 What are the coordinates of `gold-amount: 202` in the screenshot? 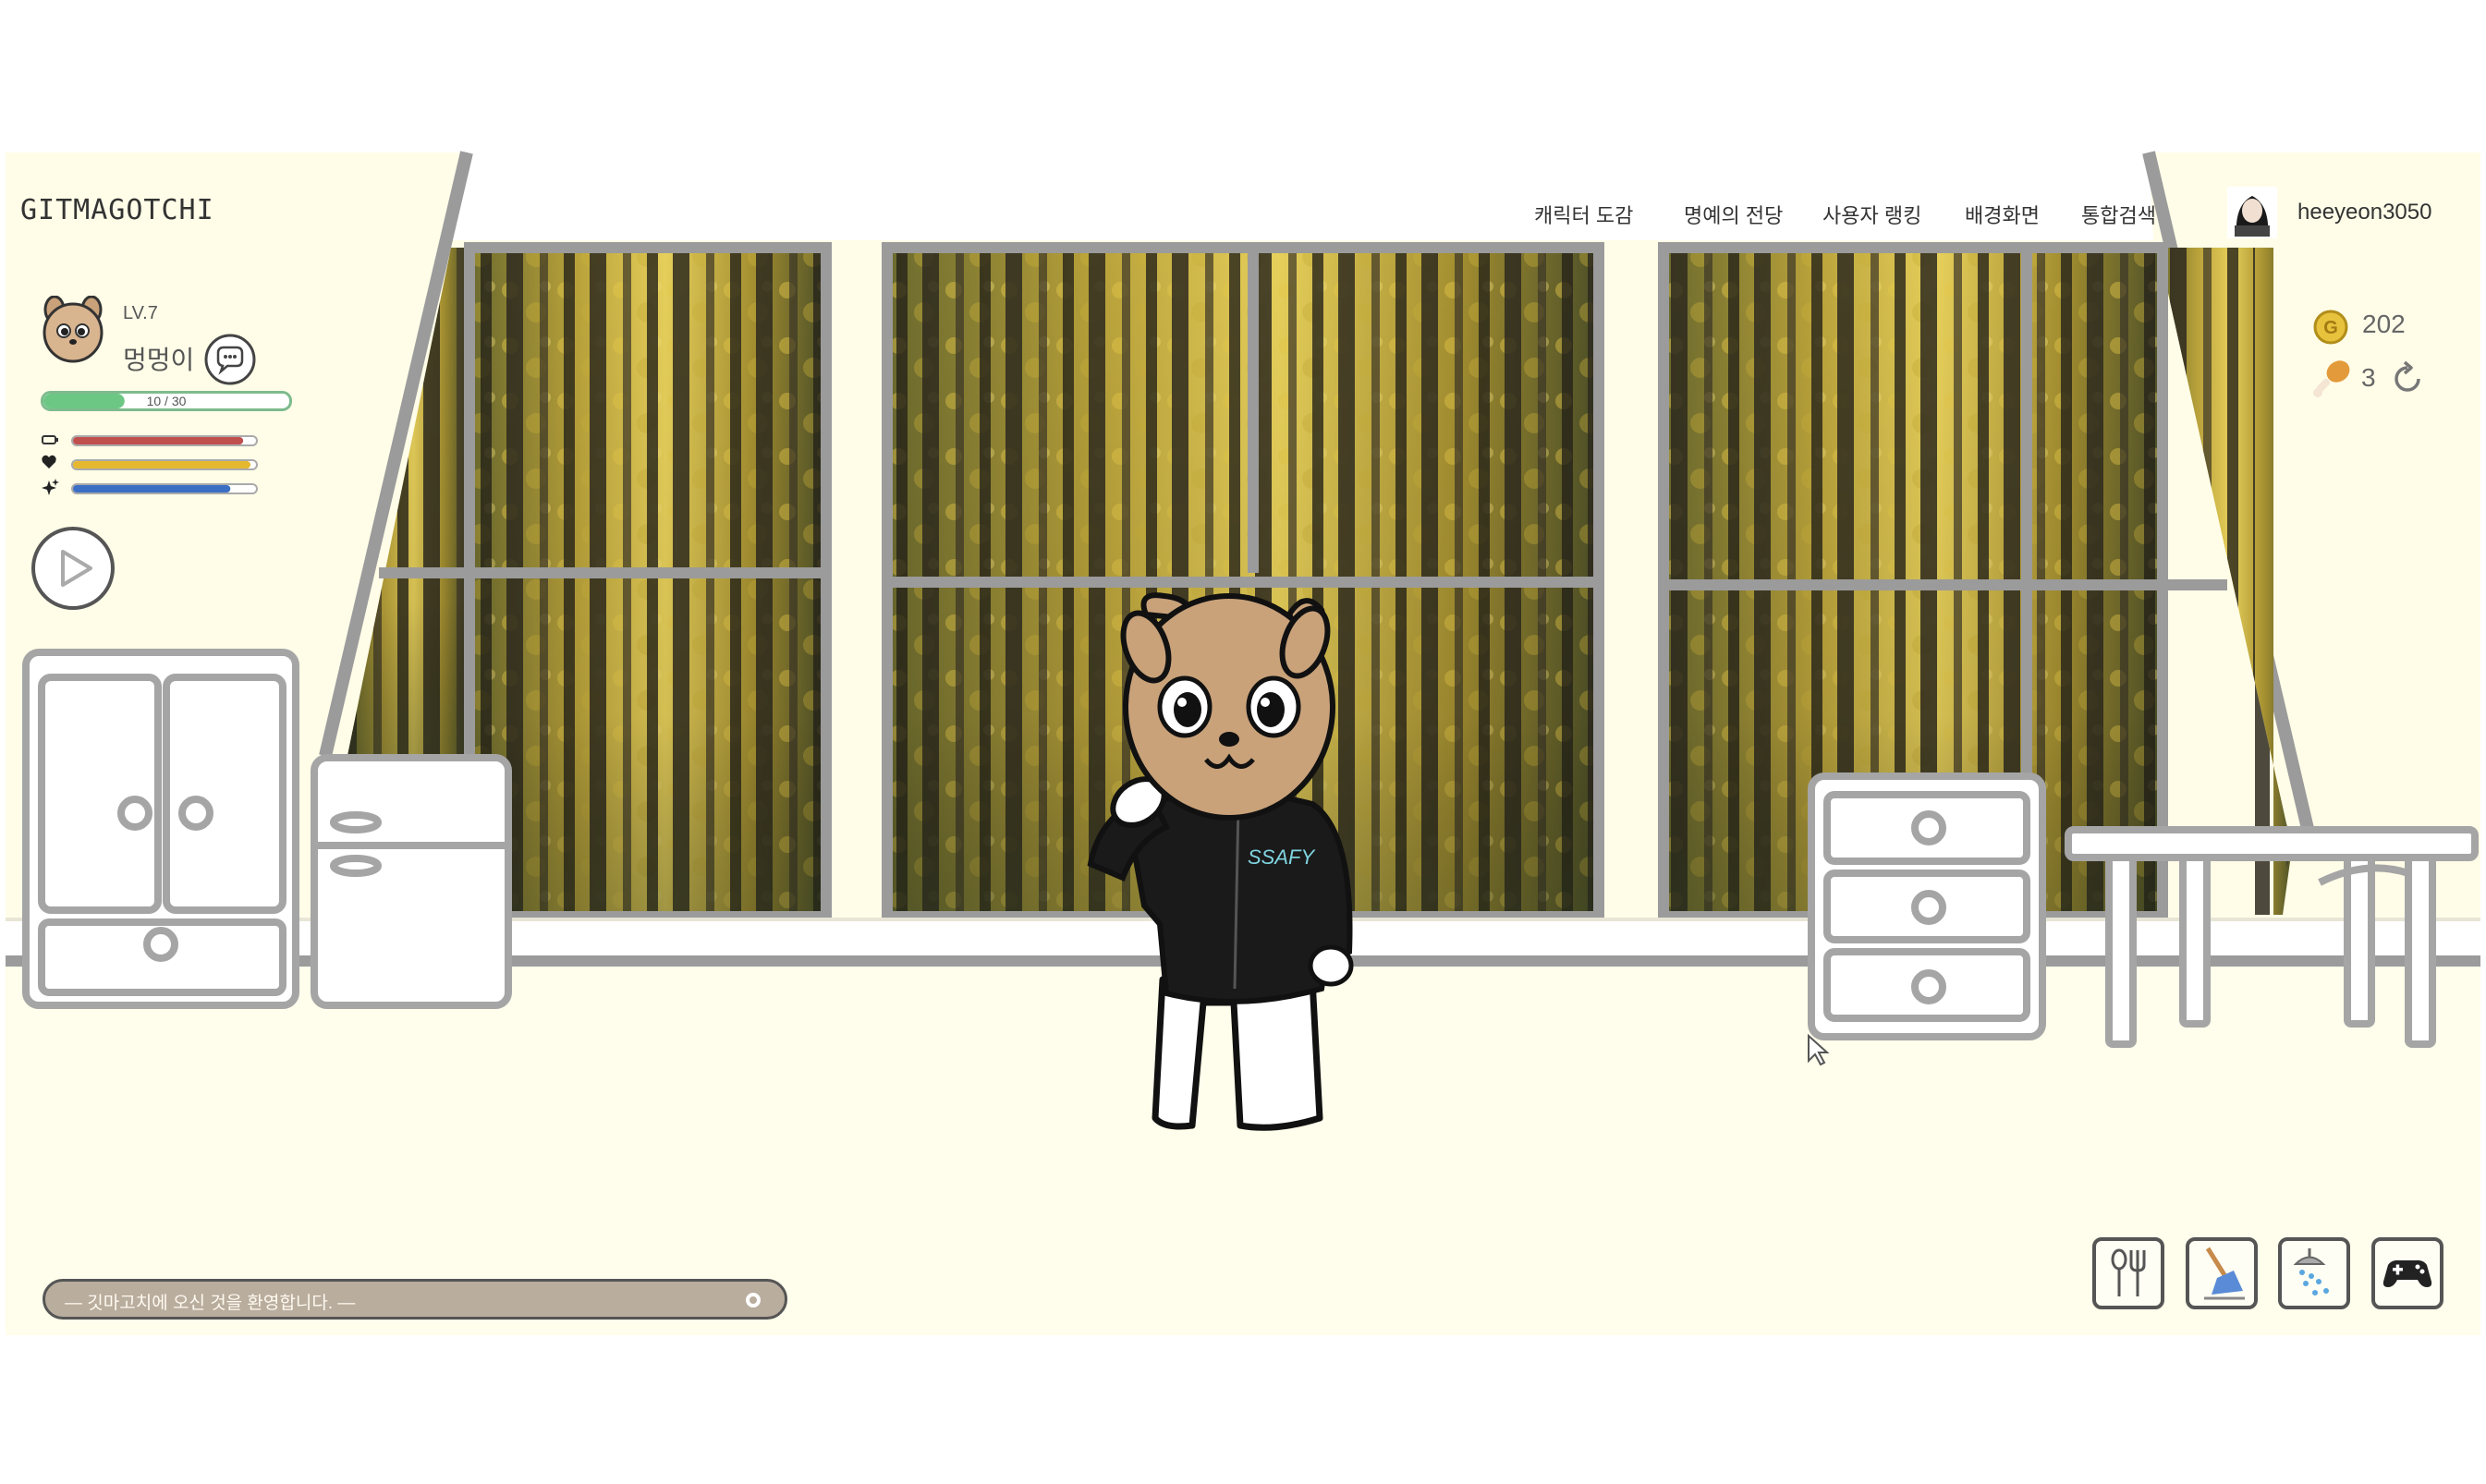 It's located at (2384, 324).